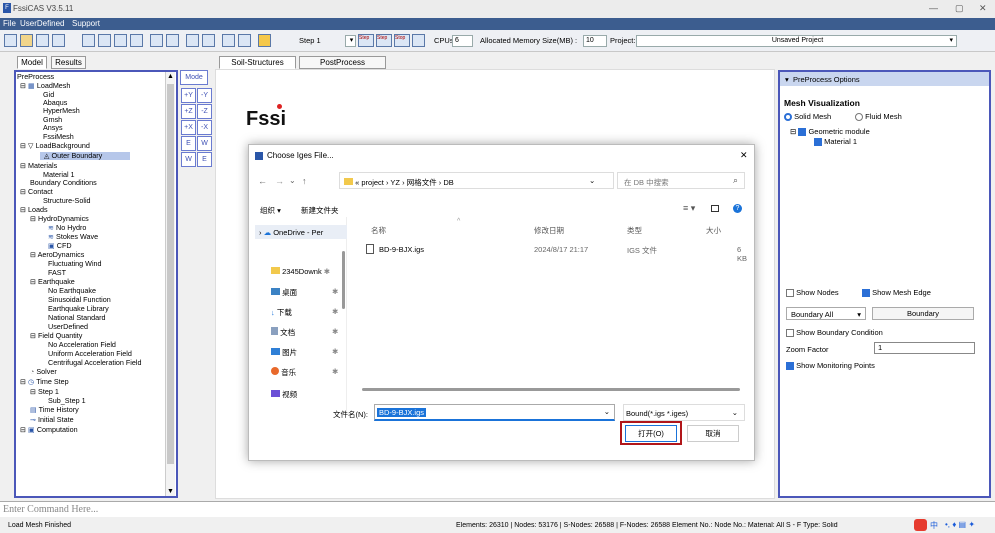 The height and width of the screenshot is (533, 995). Describe the element at coordinates (57, 255) in the screenshot. I see `tree-item: ⊟ AeroDynamics` at that location.